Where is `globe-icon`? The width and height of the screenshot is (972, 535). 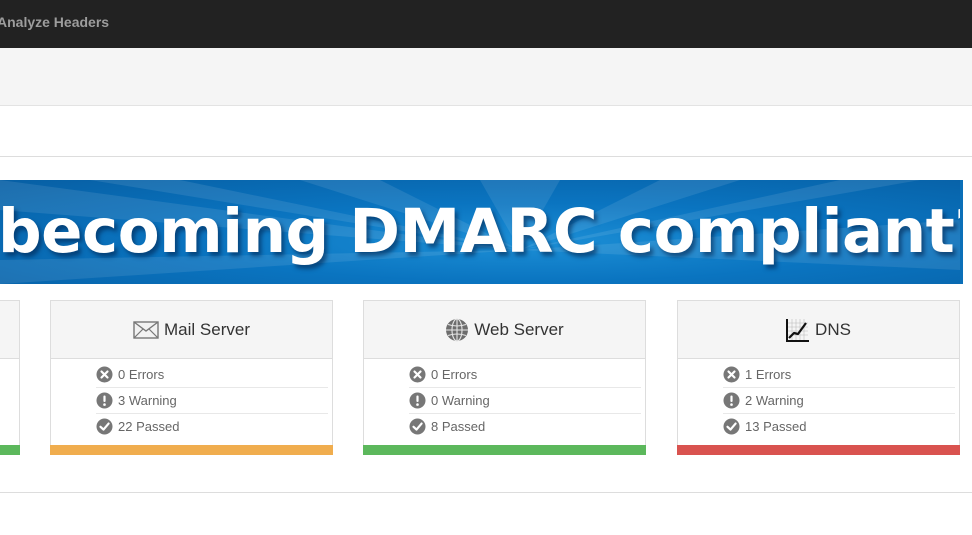 globe-icon is located at coordinates (457, 329).